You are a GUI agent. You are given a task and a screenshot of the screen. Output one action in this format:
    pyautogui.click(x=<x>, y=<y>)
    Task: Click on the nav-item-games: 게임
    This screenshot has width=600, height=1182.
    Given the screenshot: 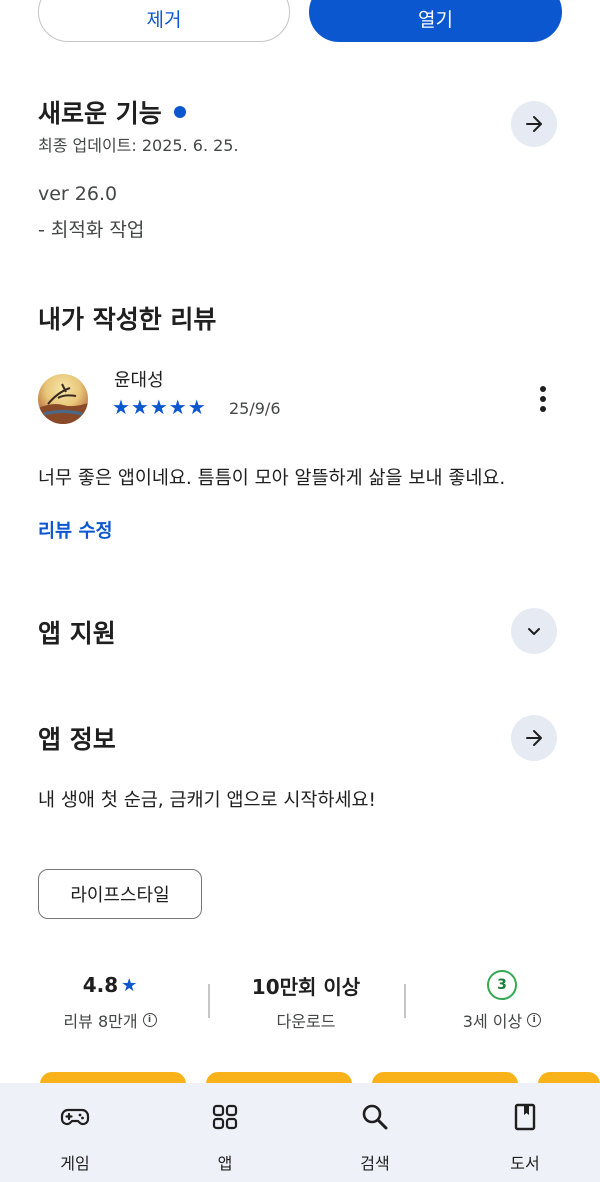 What is the action you would take?
    pyautogui.click(x=75, y=1132)
    